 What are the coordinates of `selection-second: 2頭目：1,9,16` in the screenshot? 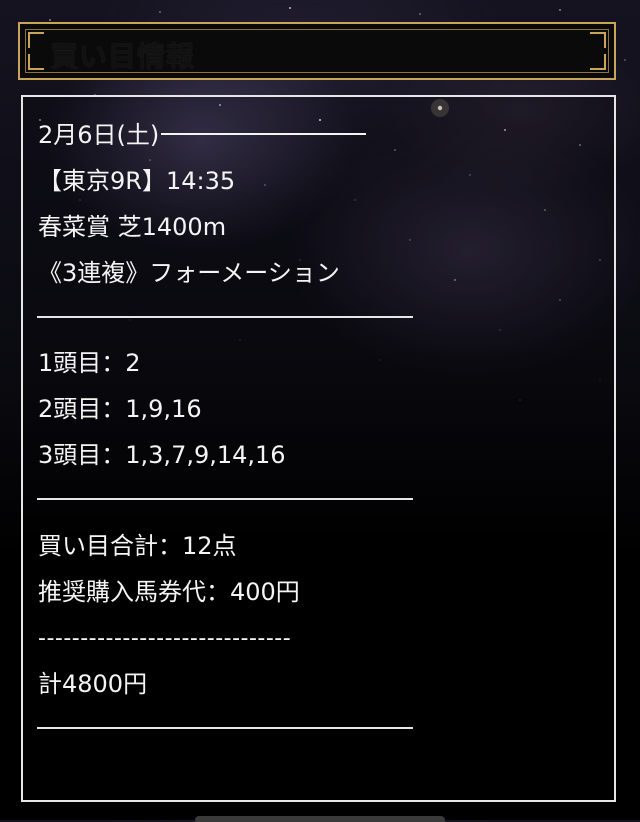 It's located at (120, 409).